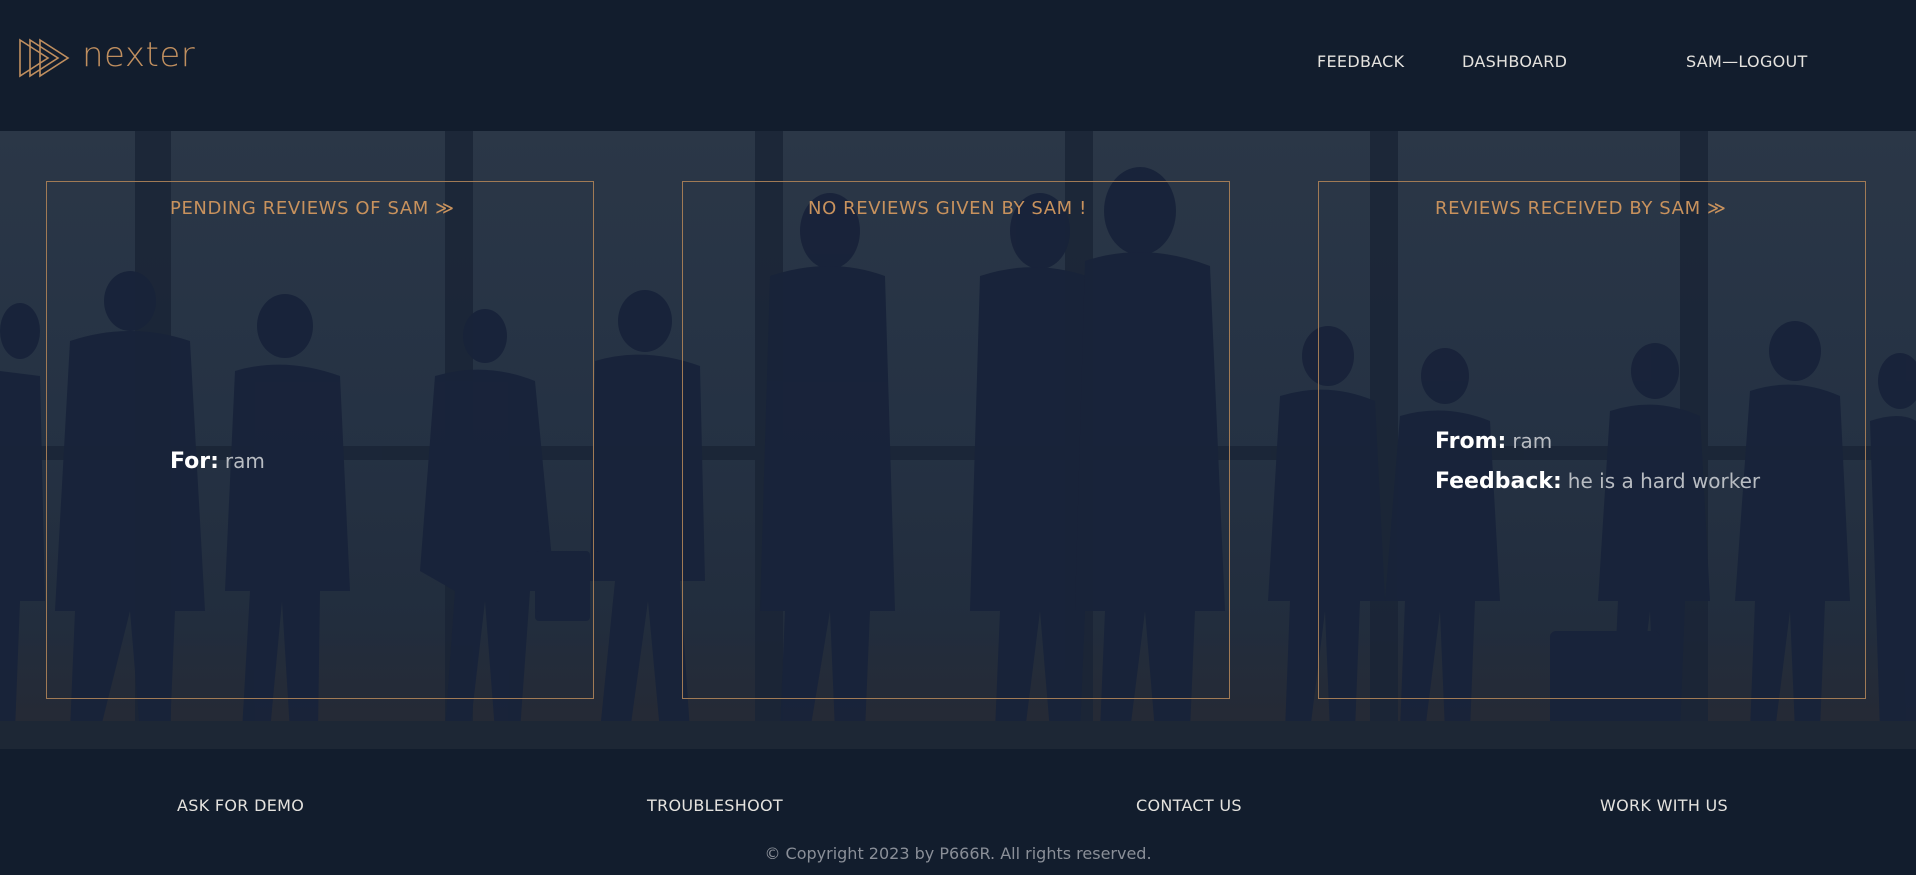 The width and height of the screenshot is (1916, 875). I want to click on feedback-label: Feedback:, so click(1498, 481).